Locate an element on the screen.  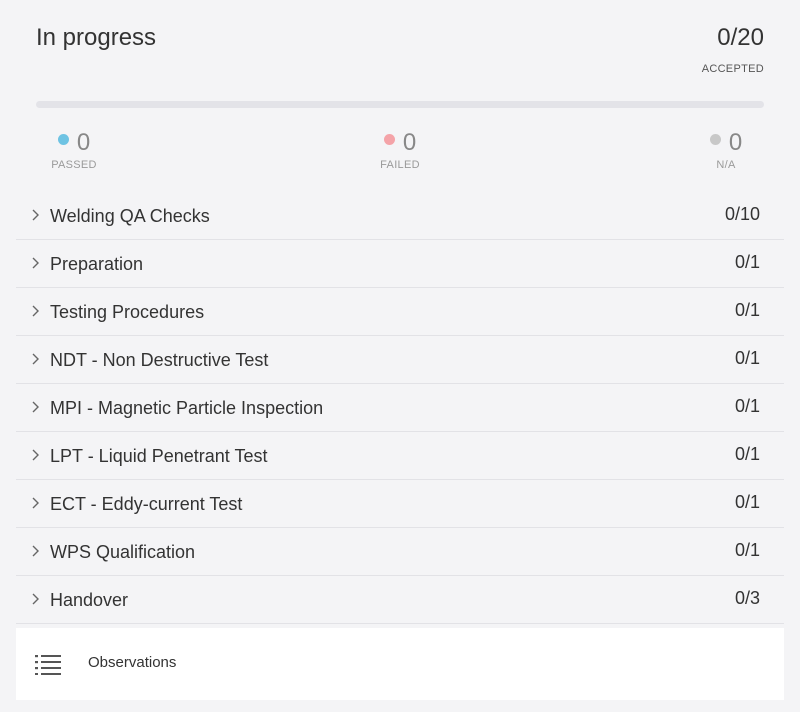
section-row-ect: ECT - Eddy-current Test 0/1 is located at coordinates (400, 504).